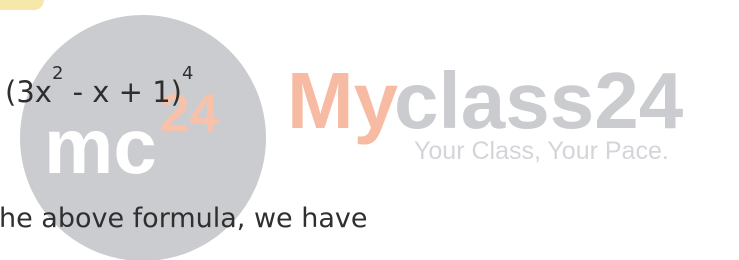 The height and width of the screenshot is (260, 739). I want to click on expression-outer-exponent: 4, so click(187, 74).